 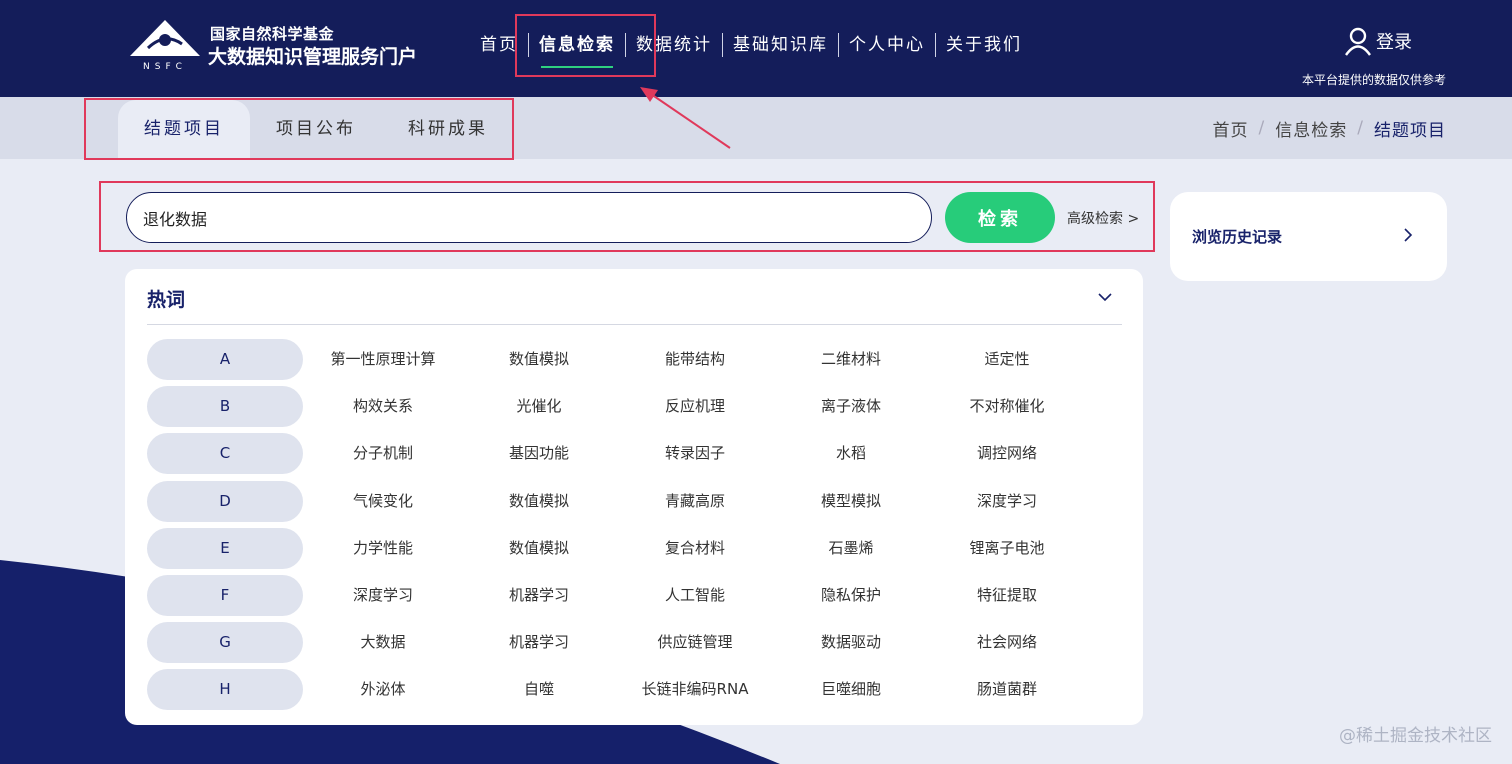 I want to click on nav-home: 首页, so click(x=499, y=45).